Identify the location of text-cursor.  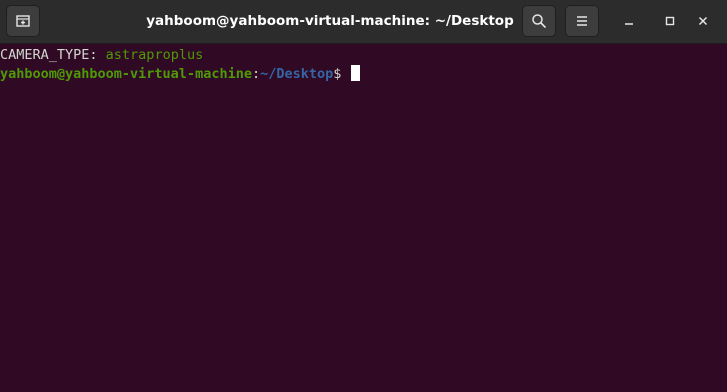
(355, 73).